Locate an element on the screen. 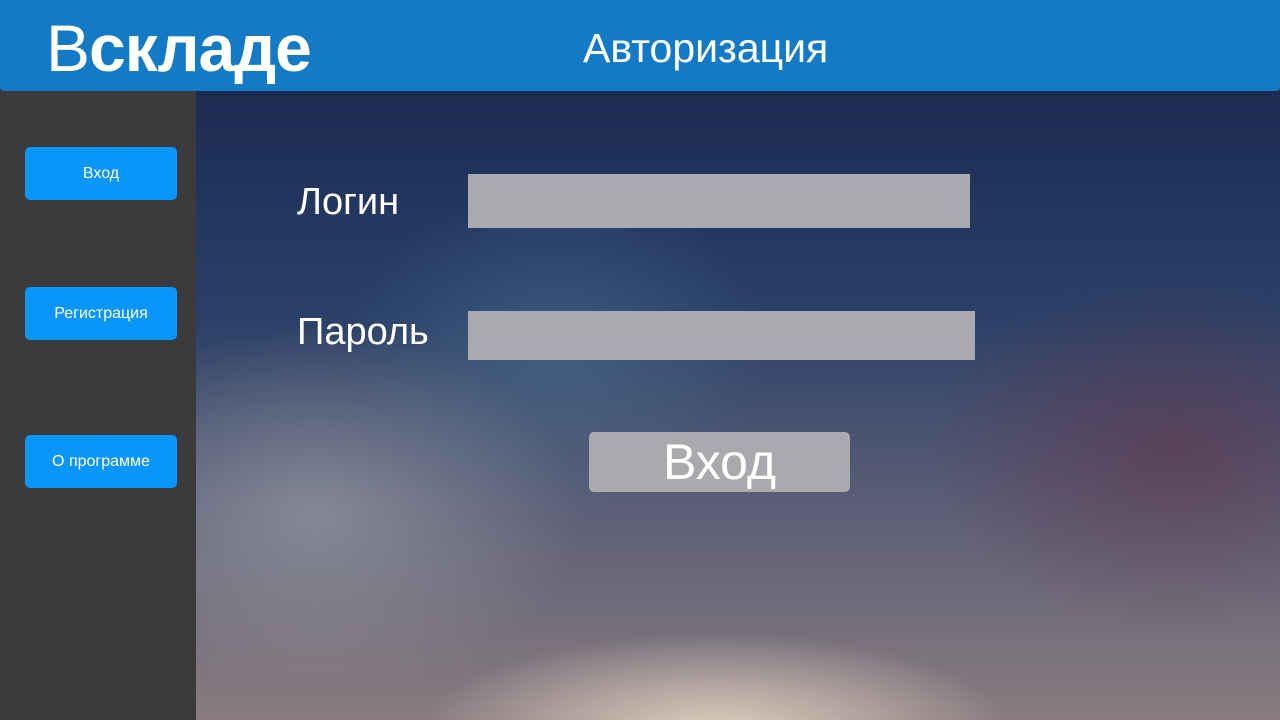  logo-suffix: складе is located at coordinates (200, 48).